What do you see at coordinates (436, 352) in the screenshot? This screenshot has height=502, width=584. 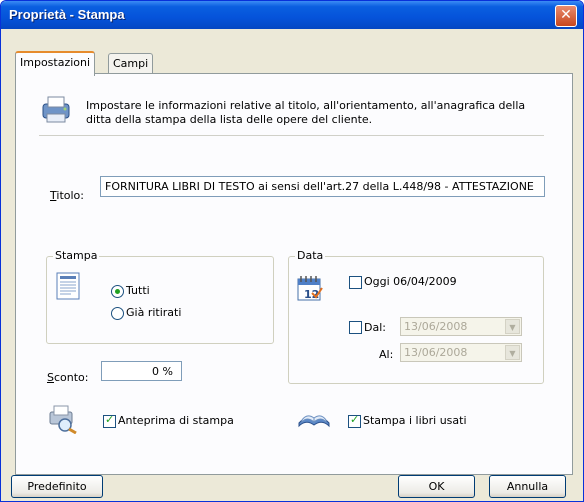 I see `al-date-value: 13/06/2008` at bounding box center [436, 352].